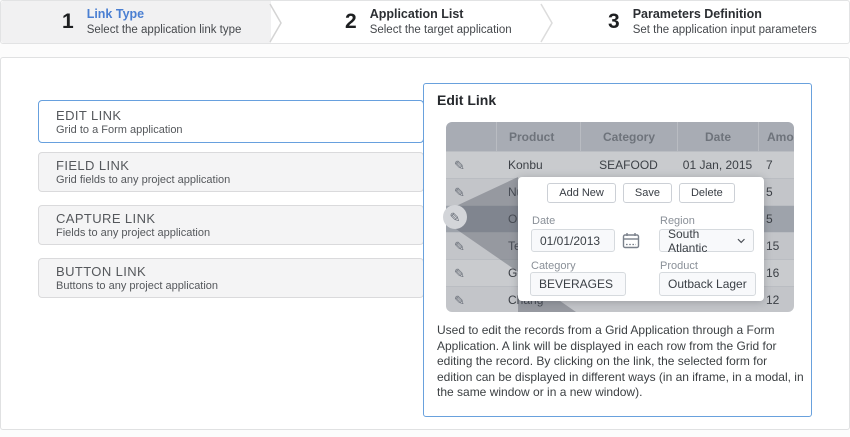 This screenshot has width=850, height=437. What do you see at coordinates (416, 14) in the screenshot?
I see `step-title: Application List` at bounding box center [416, 14].